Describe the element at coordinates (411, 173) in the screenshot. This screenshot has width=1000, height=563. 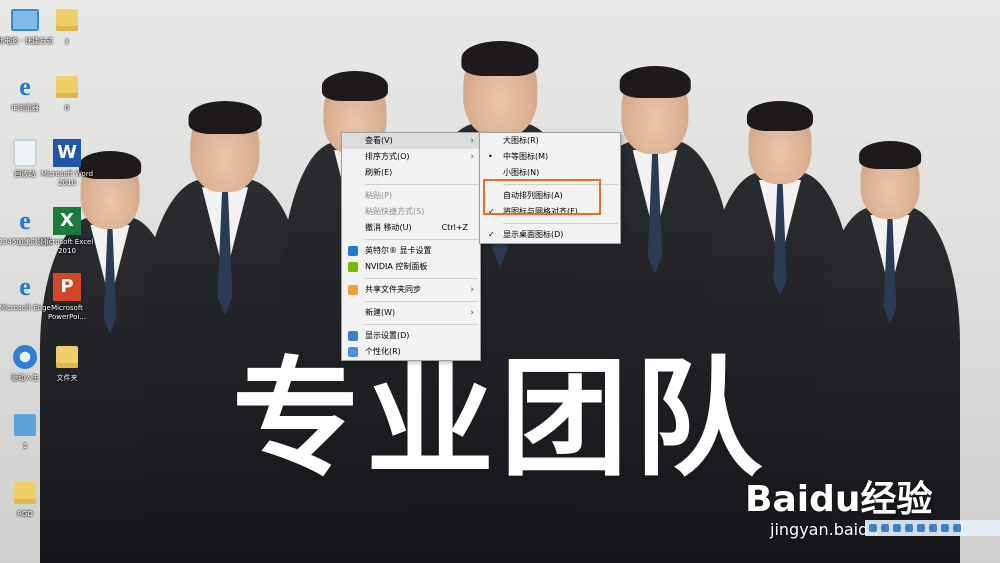
I see `menu-item: 刷新(E)` at that location.